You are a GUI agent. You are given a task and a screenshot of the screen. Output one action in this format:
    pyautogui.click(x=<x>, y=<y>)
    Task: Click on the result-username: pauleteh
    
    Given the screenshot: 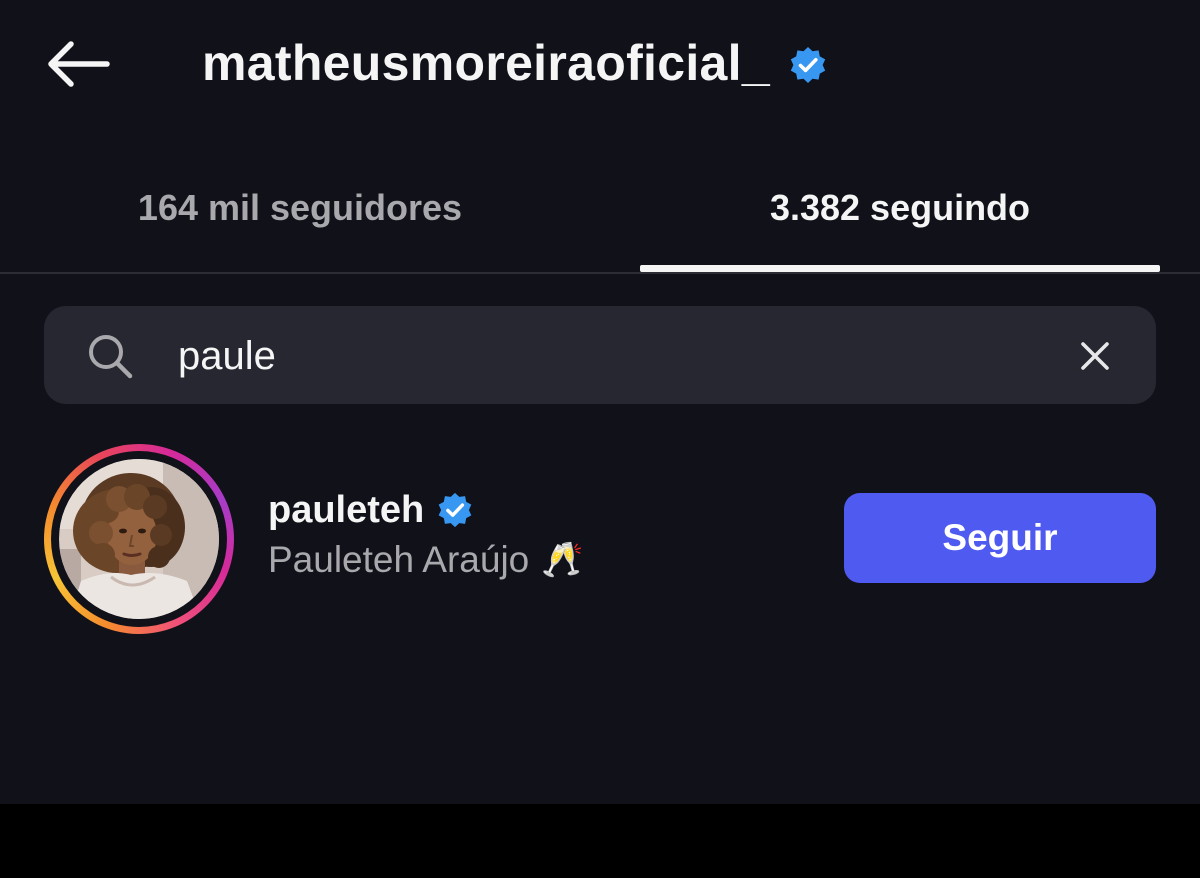 What is the action you would take?
    pyautogui.click(x=346, y=510)
    